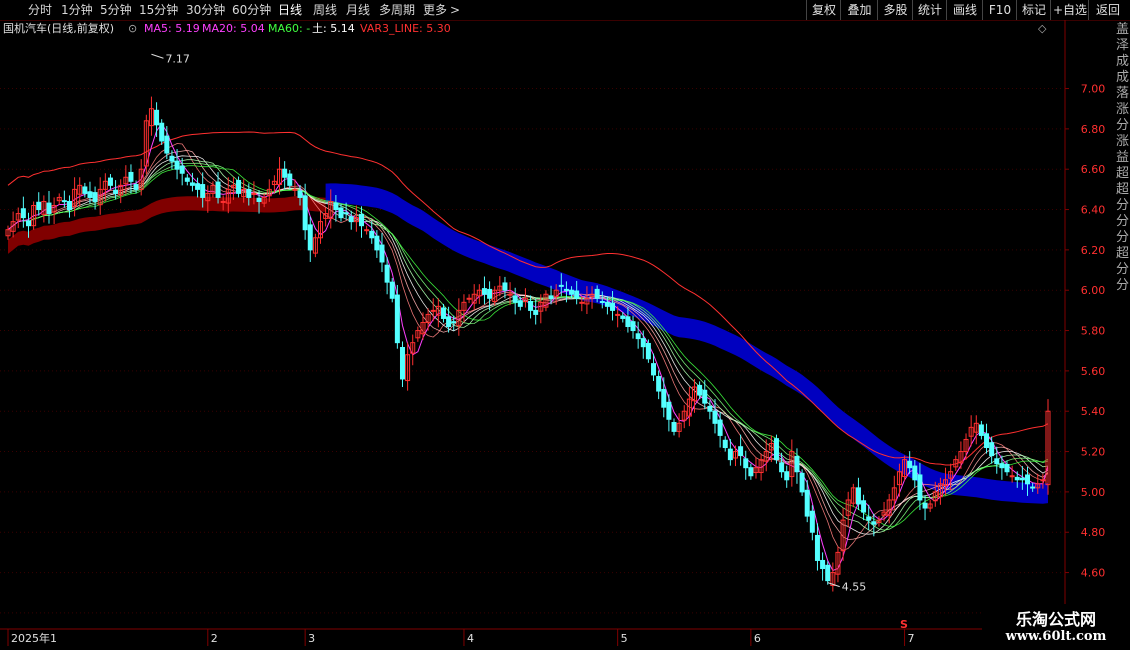 The height and width of the screenshot is (650, 1130). What do you see at coordinates (1055, 619) in the screenshot?
I see `watermark-title: 乐淘公式网` at bounding box center [1055, 619].